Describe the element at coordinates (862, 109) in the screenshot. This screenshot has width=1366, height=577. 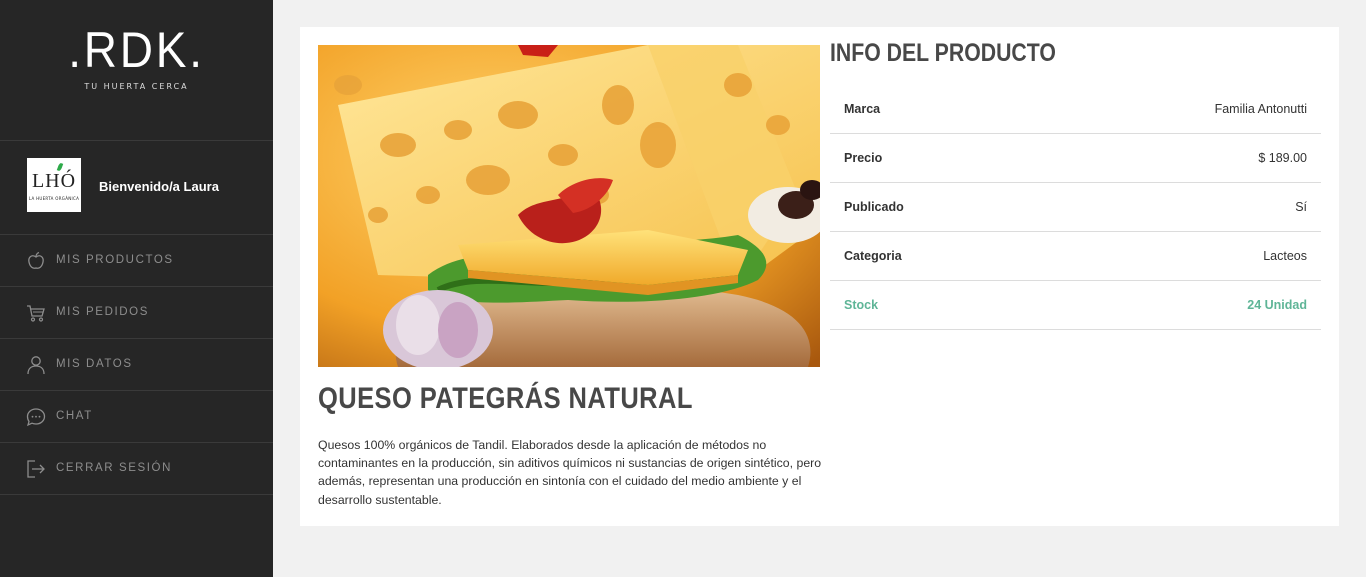
I see `info-key: Marca` at that location.